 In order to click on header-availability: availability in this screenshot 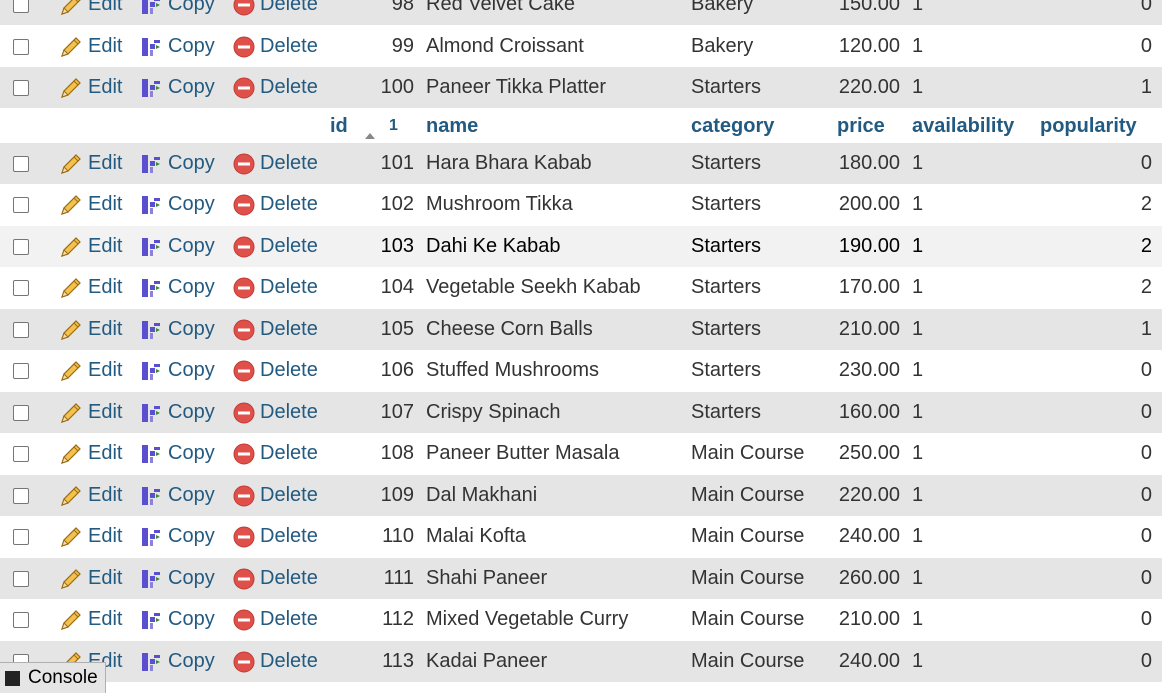, I will do `click(963, 126)`.